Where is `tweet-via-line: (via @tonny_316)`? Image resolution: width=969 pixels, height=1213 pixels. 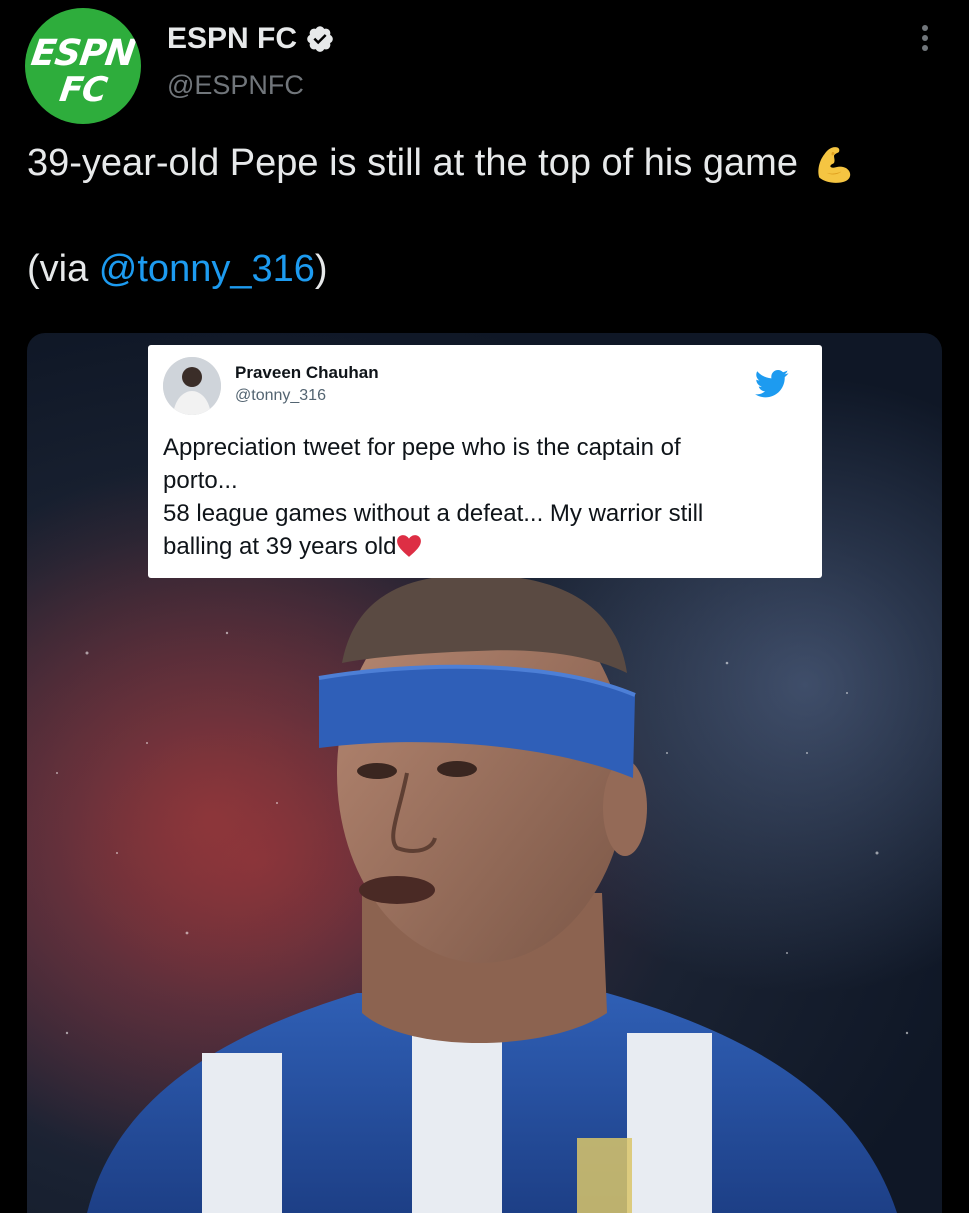 tweet-via-line: (via @tonny_316) is located at coordinates (487, 269).